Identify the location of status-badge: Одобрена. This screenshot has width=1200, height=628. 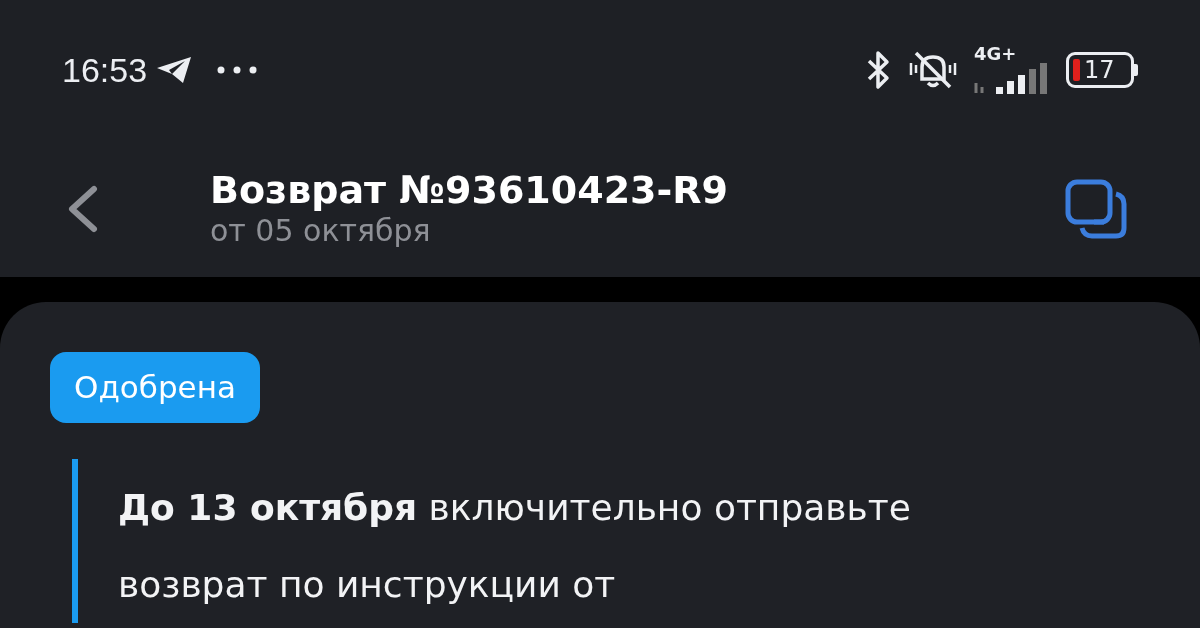
(155, 387).